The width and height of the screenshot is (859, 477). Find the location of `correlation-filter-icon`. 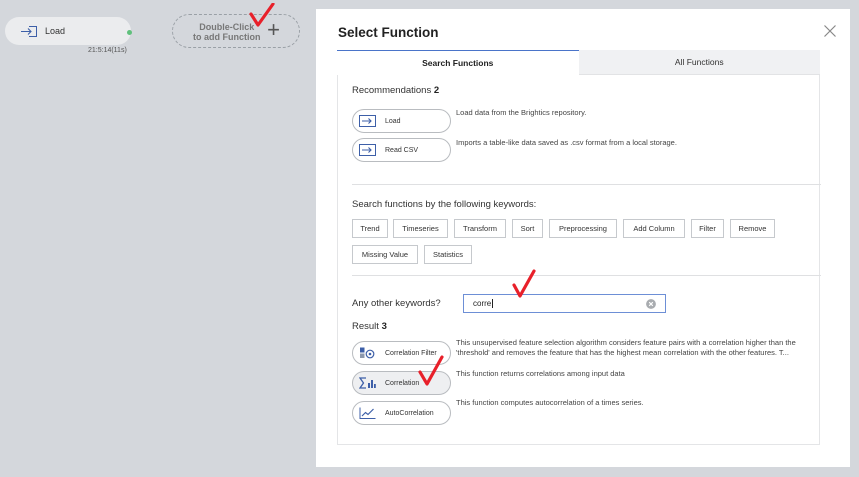

correlation-filter-icon is located at coordinates (367, 353).